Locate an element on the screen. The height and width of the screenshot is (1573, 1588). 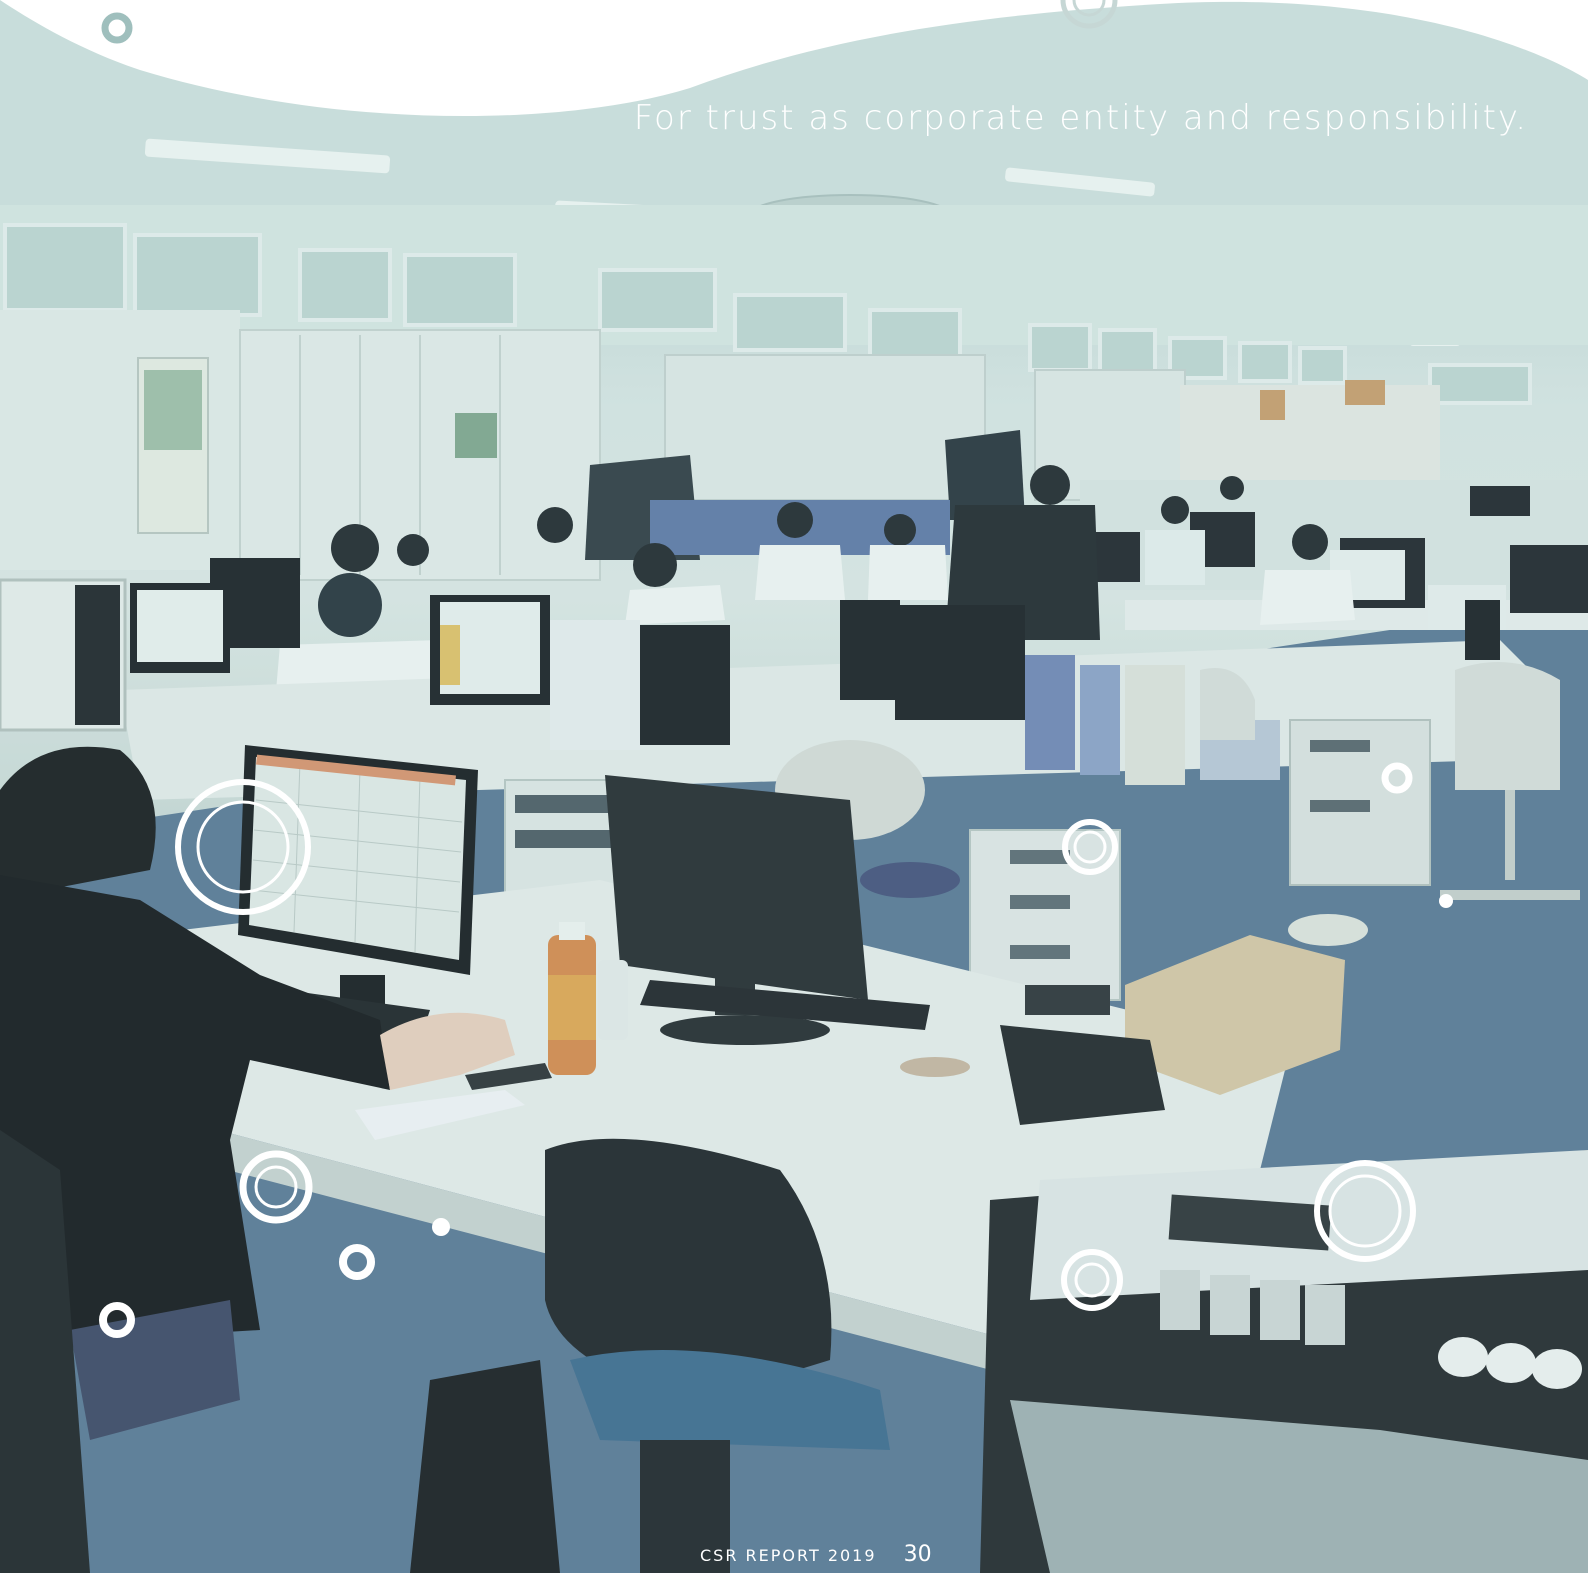
page-number: 30 is located at coordinates (917, 1554).